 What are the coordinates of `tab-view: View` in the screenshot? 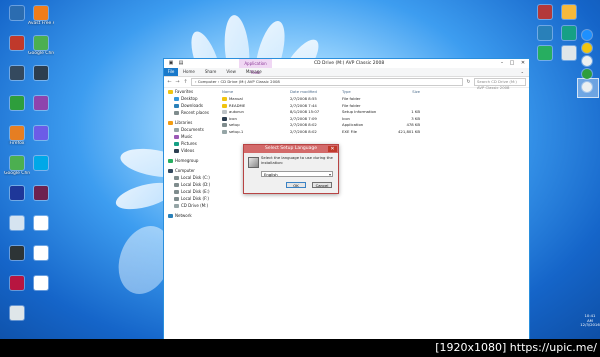 It's located at (231, 72).